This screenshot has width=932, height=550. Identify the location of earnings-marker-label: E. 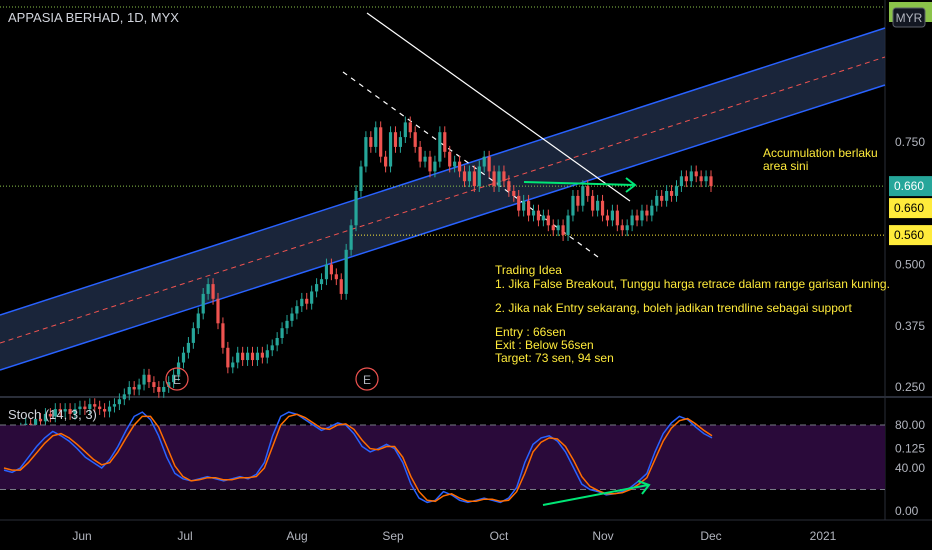
(367, 380).